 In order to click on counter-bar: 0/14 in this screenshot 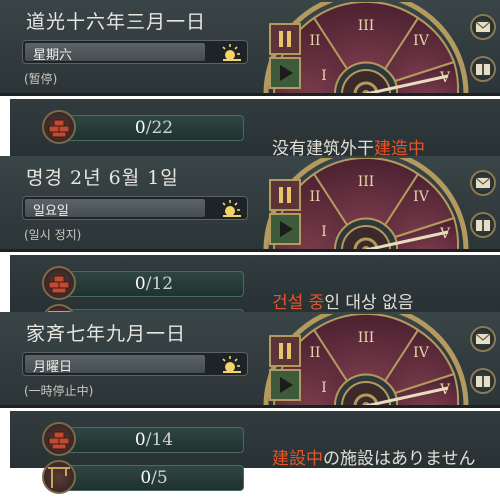, I will do `click(153, 440)`.